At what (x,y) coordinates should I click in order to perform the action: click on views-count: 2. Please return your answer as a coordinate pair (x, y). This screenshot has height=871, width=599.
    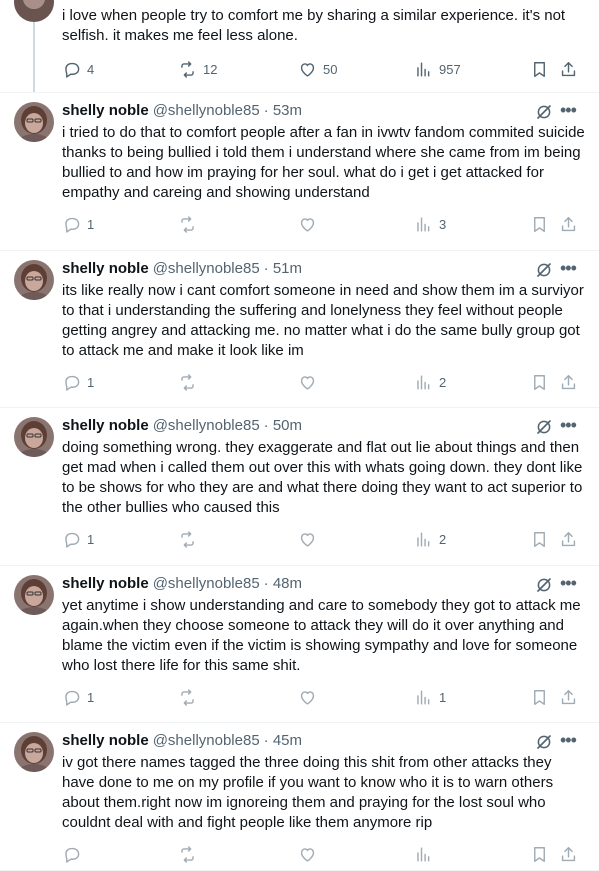
    Looking at the image, I should click on (443, 382).